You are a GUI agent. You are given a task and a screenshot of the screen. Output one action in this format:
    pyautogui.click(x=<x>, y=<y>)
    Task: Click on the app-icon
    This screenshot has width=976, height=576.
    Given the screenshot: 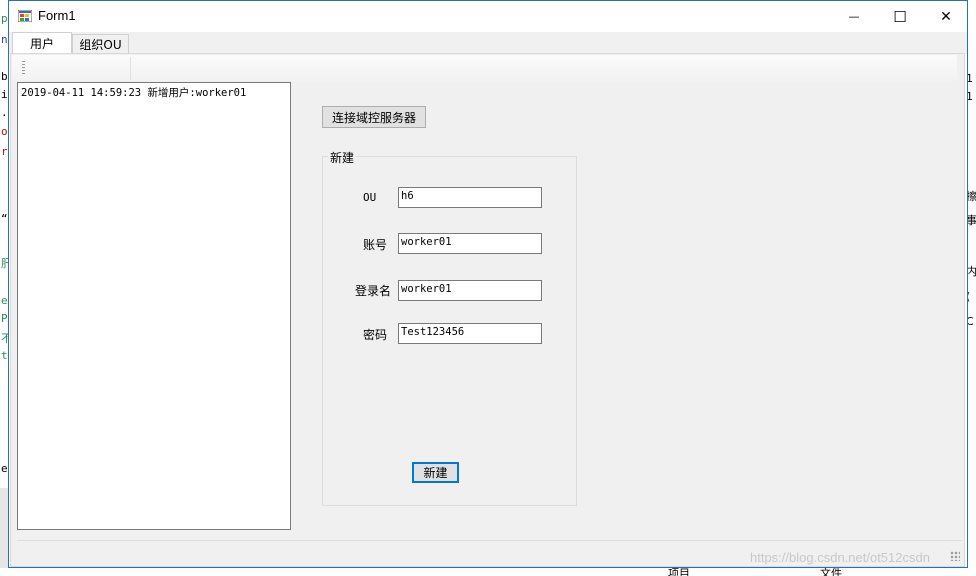 What is the action you would take?
    pyautogui.click(x=25, y=16)
    